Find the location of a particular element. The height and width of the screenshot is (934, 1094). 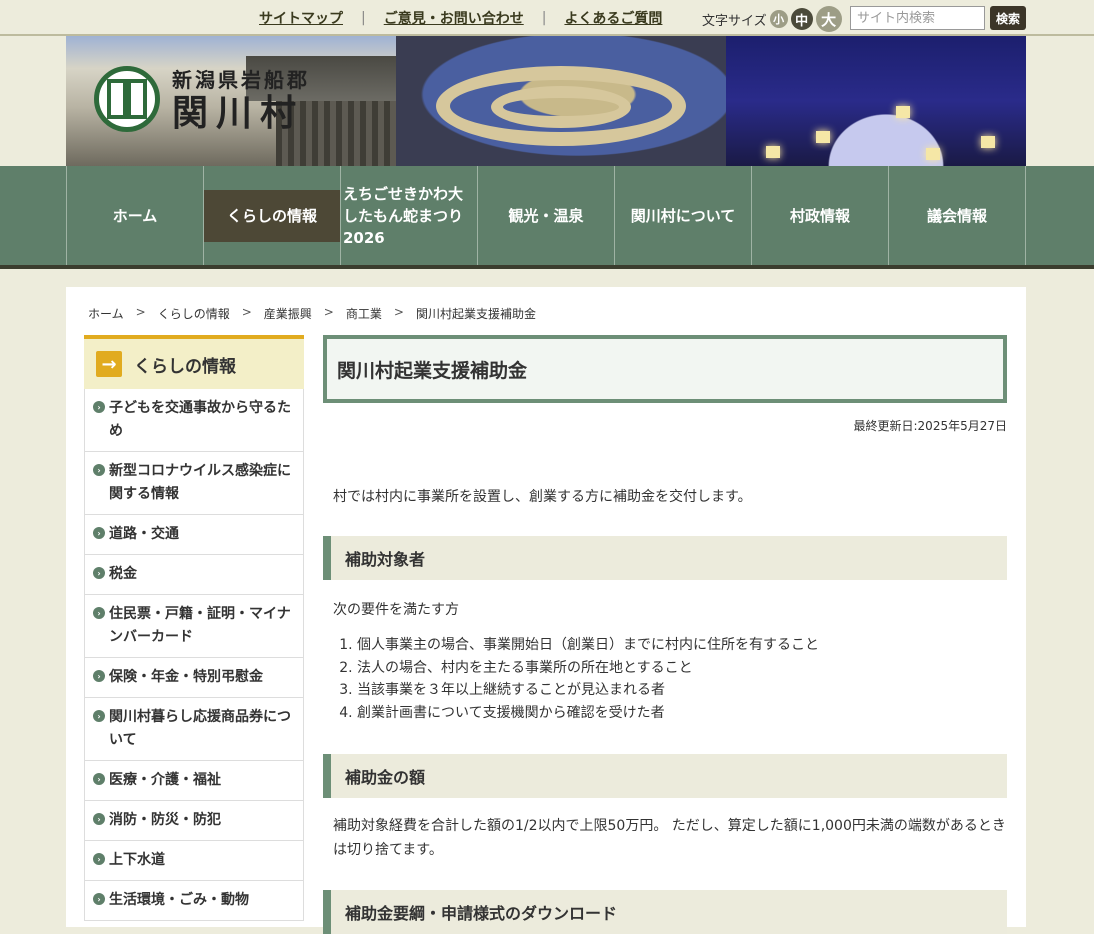

font-size-control: 文字サイズ 小 中 大 is located at coordinates (772, 19).